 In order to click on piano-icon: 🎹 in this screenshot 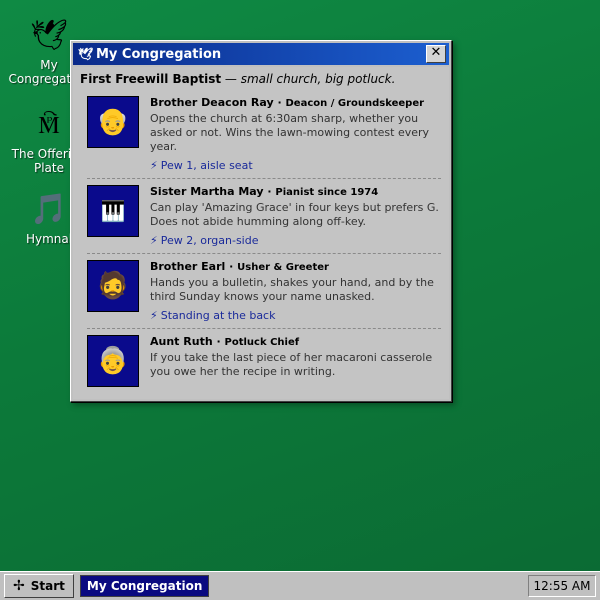, I will do `click(113, 211)`.